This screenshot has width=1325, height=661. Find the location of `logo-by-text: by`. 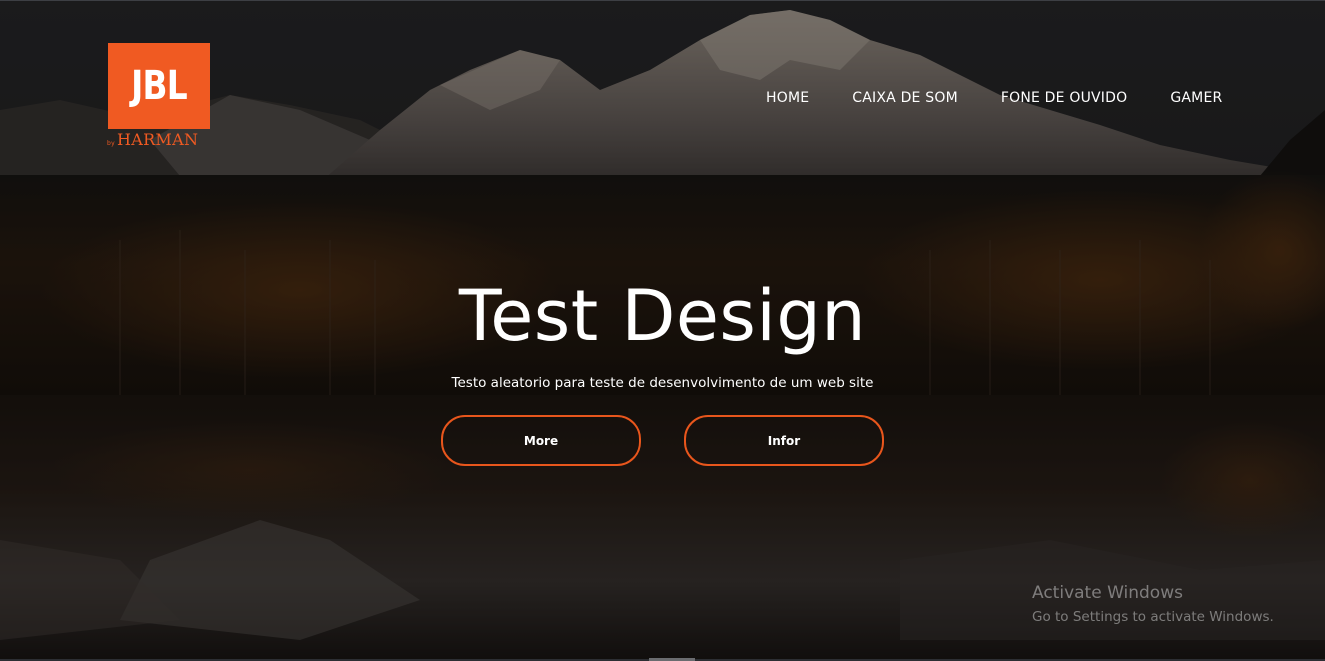

logo-by-text: by is located at coordinates (111, 143).